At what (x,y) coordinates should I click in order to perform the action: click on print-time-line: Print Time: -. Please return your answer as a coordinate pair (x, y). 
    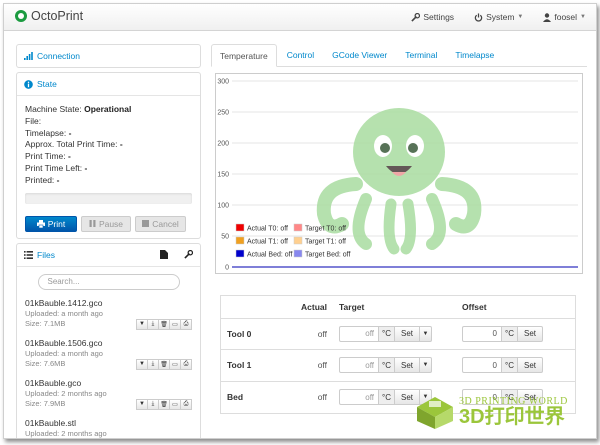
    Looking at the image, I should click on (48, 156).